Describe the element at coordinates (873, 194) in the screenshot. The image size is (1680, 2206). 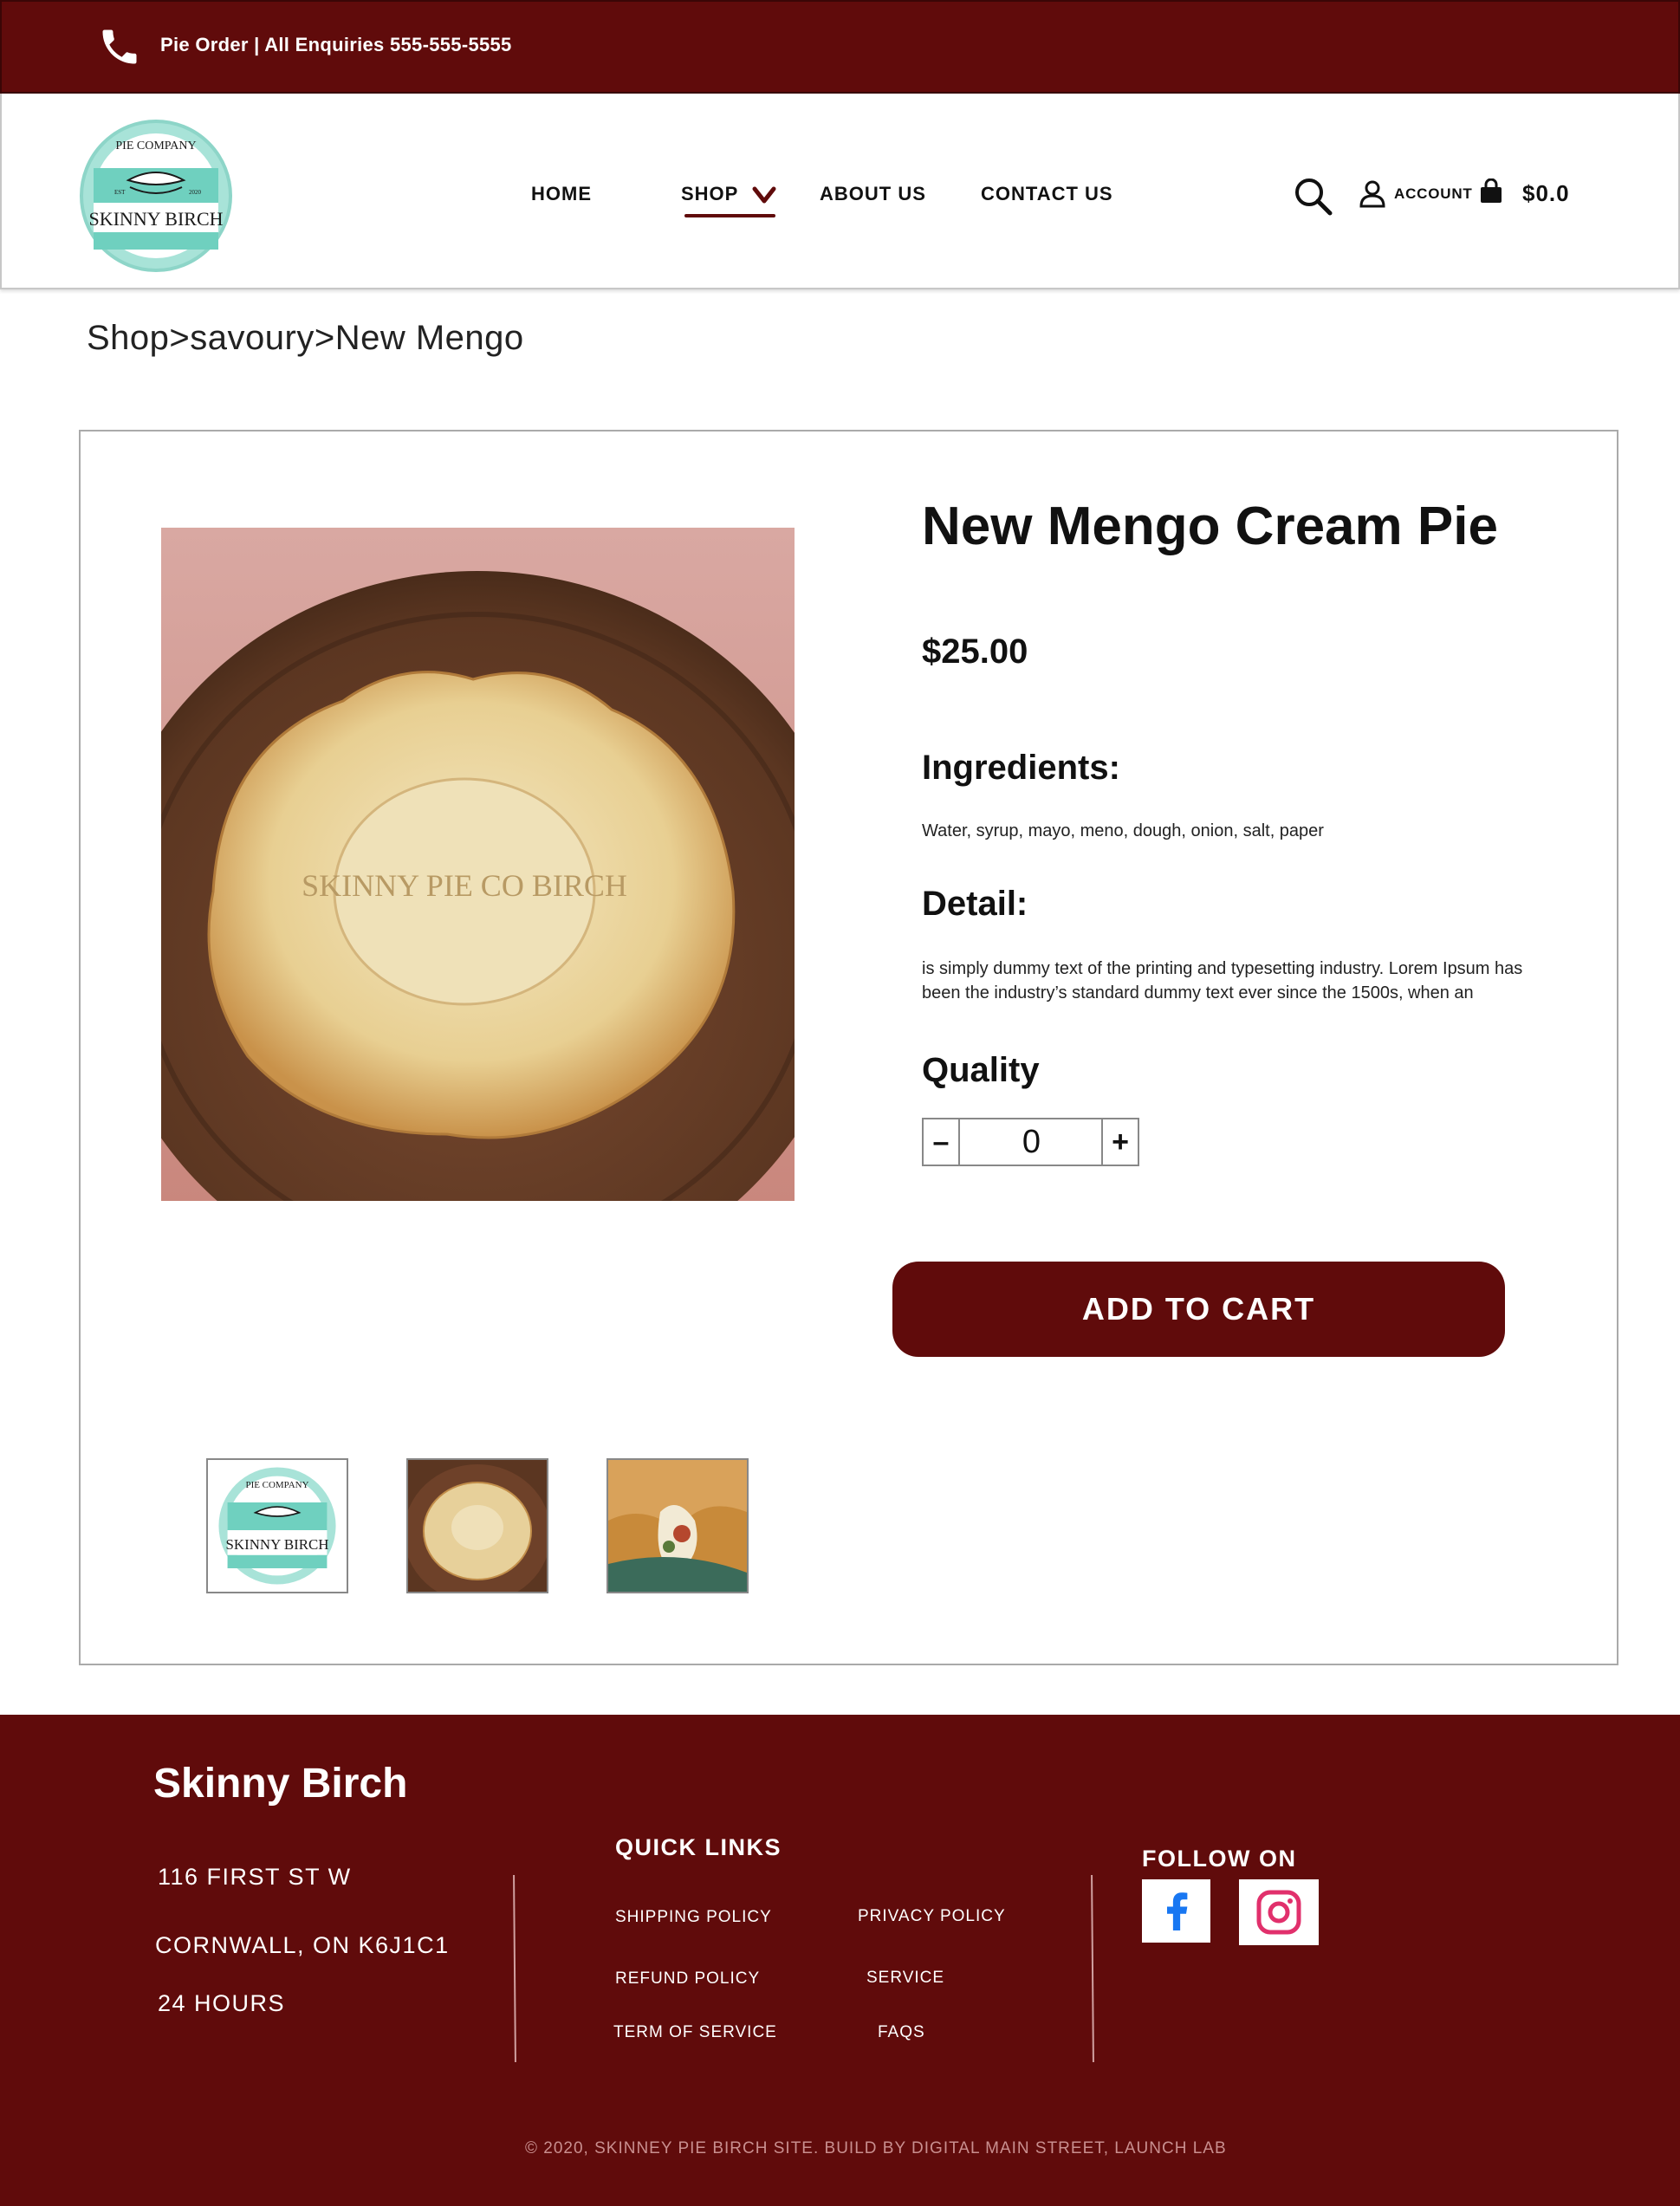
I see `nav-about-us: ABOUT US` at that location.